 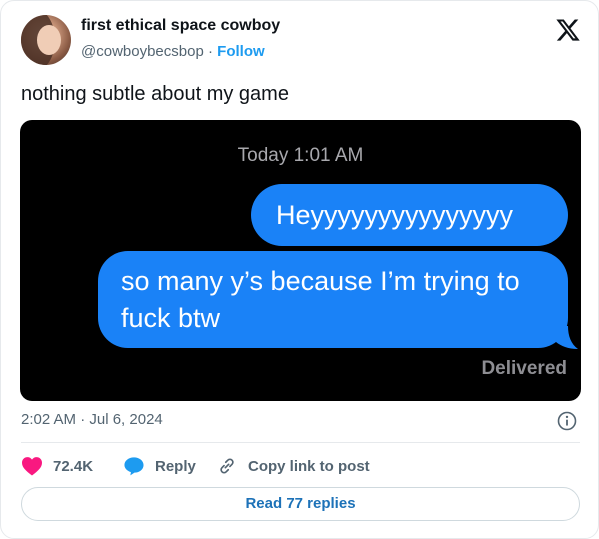 I want to click on link-icon, so click(x=227, y=466).